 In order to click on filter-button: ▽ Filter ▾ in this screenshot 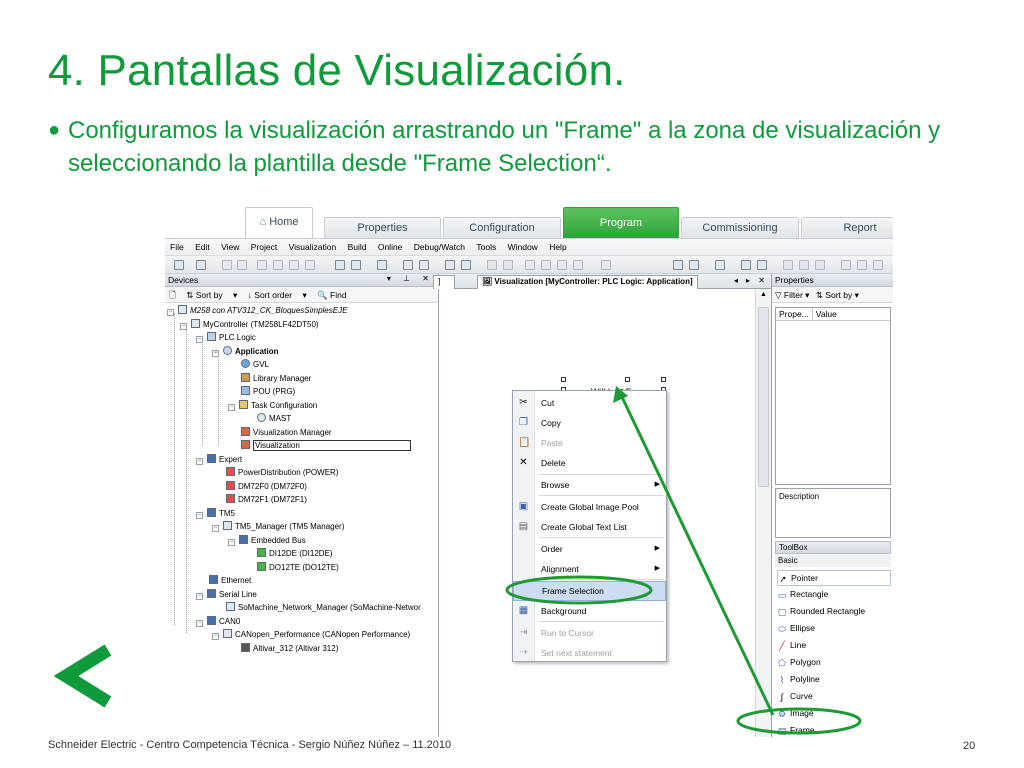, I will do `click(792, 295)`.